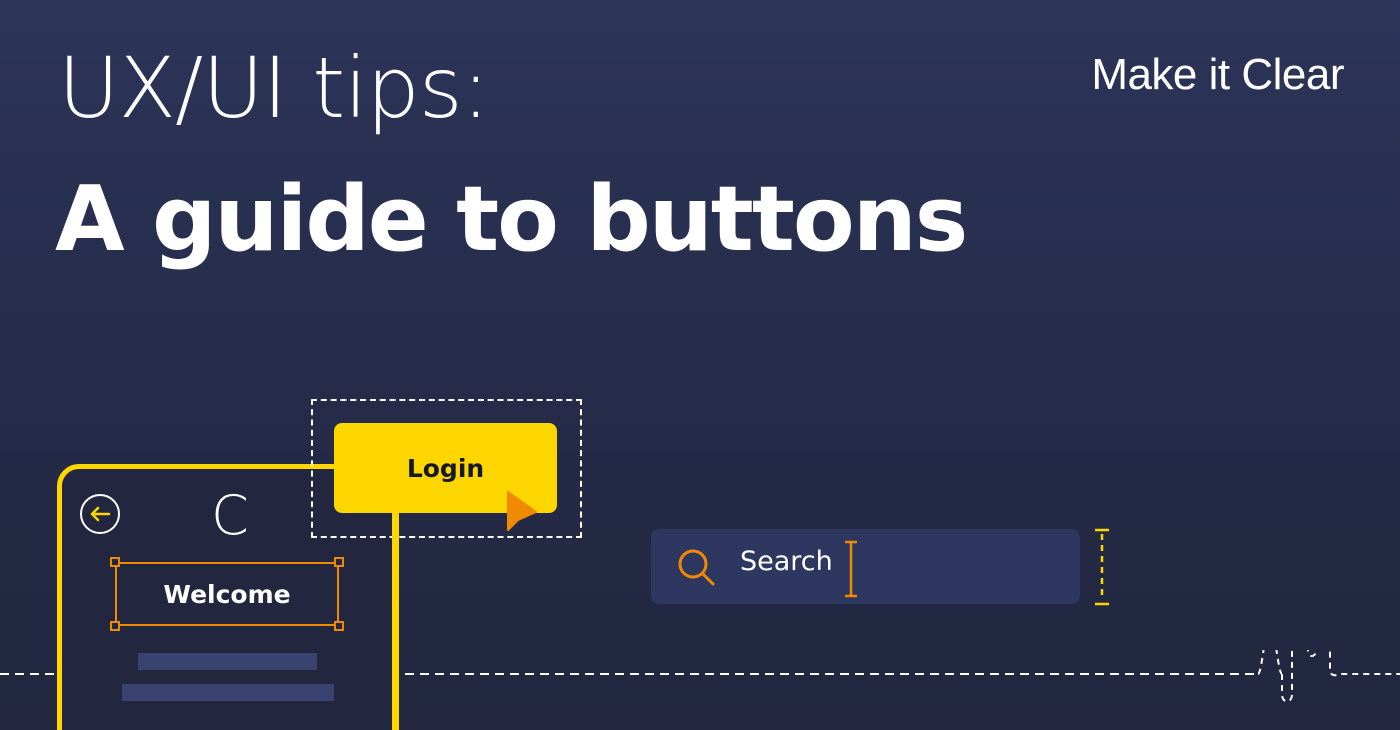 This screenshot has height=730, width=1400. Describe the element at coordinates (522, 511) in the screenshot. I see `pointer-cursor-icon` at that location.